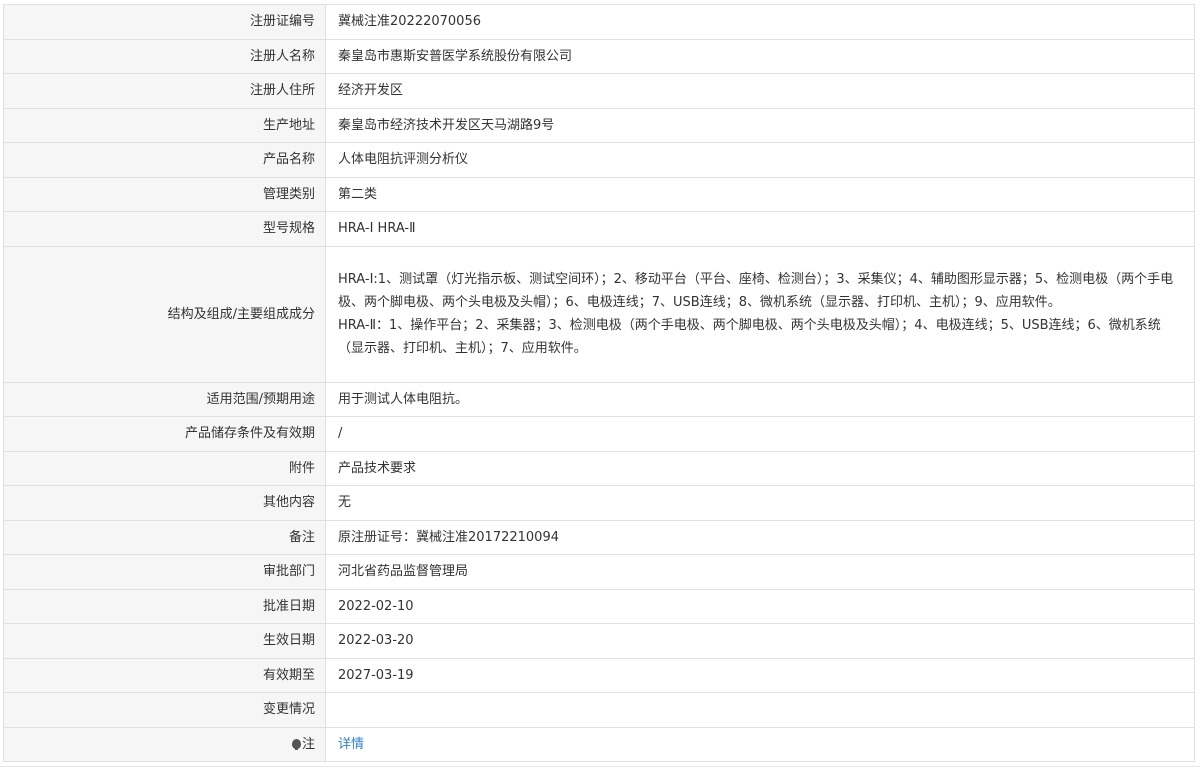  I want to click on row-label: 有效期至, so click(164, 675).